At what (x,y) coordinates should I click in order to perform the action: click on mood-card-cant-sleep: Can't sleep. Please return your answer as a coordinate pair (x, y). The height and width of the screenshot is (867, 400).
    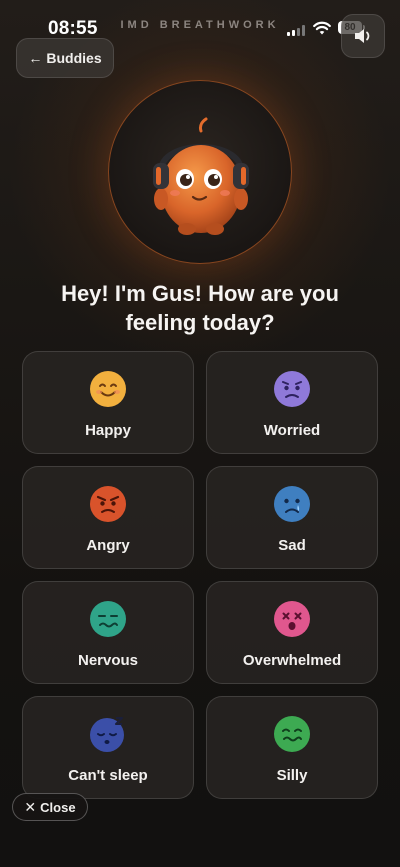
    Looking at the image, I should click on (108, 747).